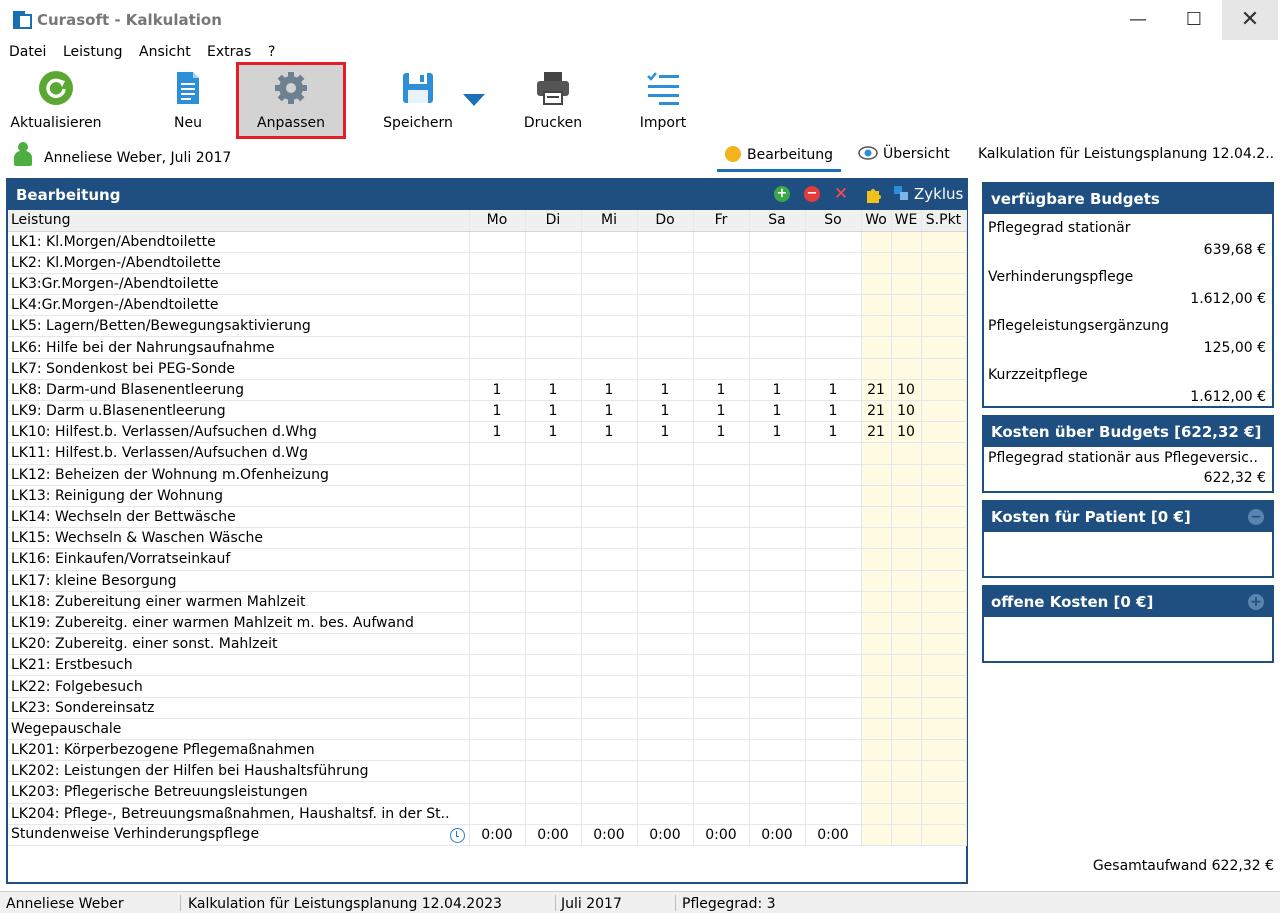 The image size is (1280, 913). I want to click on cell-leistung: LK14: Wechseln der Bettwäsche, so click(239, 517).